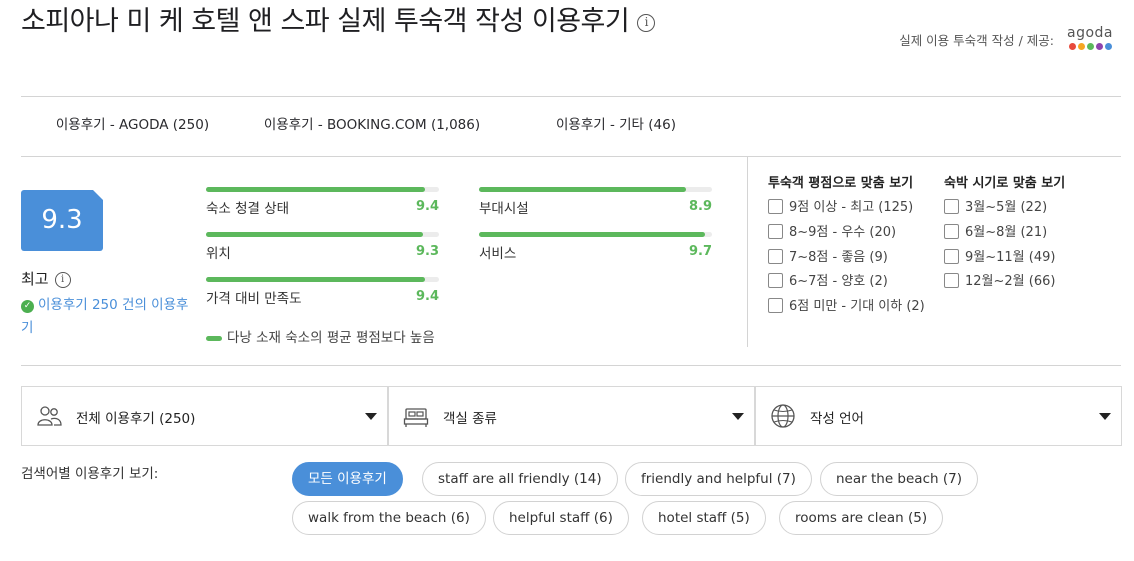 Image resolution: width=1134 pixels, height=561 pixels. I want to click on season-filter-heading: 숙박 시기로 맞춤 보기, so click(1005, 183).